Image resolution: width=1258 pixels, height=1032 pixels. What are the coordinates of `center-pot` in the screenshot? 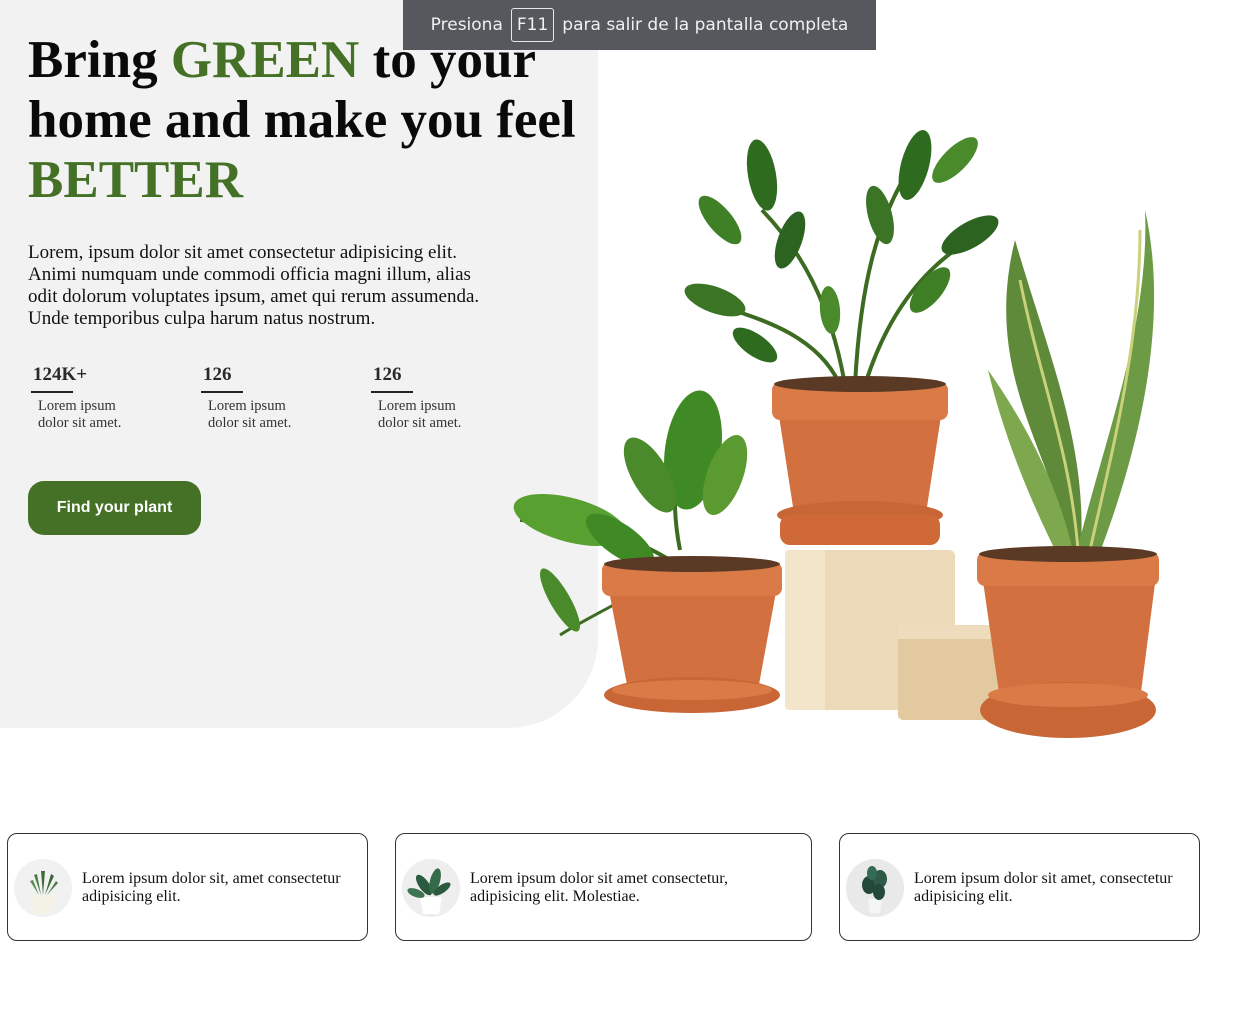 It's located at (860, 460).